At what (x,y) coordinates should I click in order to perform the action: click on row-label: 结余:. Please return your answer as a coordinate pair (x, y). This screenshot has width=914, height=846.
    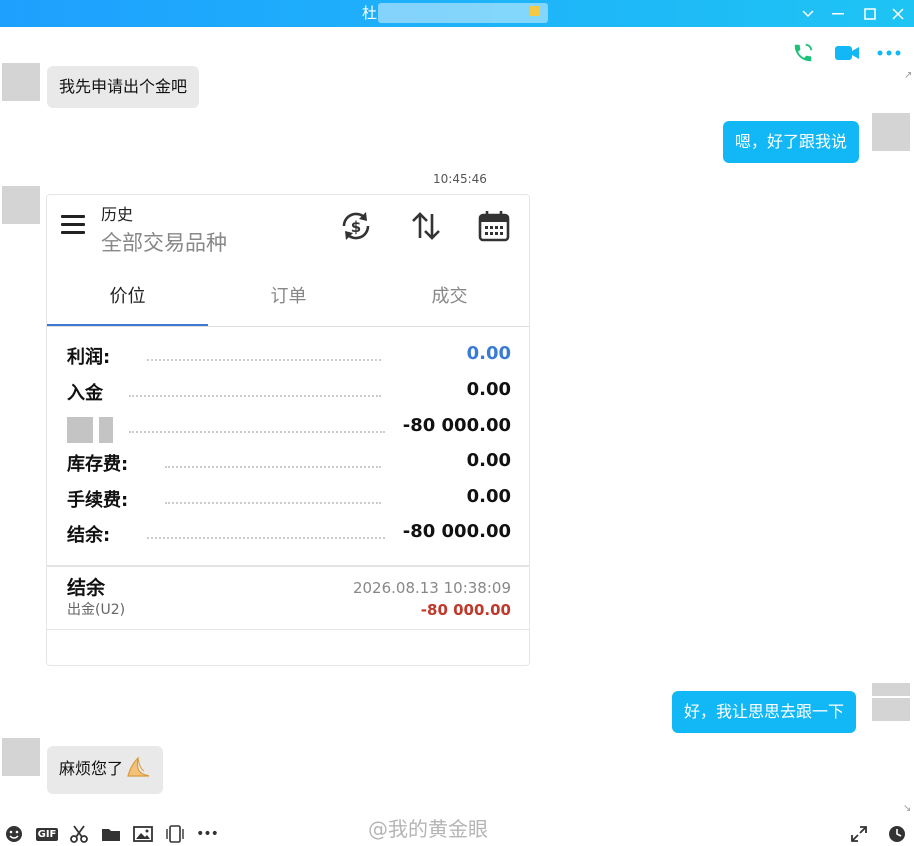
    Looking at the image, I should click on (92, 534).